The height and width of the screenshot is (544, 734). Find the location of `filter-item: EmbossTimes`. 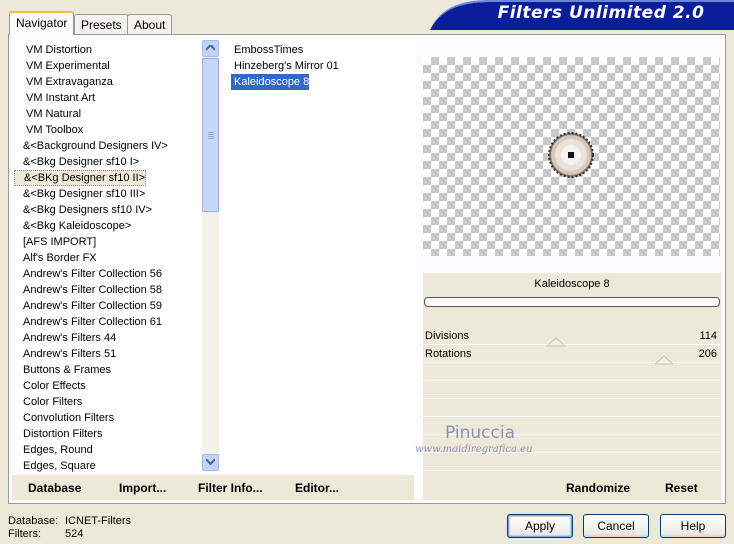

filter-item: EmbossTimes is located at coordinates (267, 50).